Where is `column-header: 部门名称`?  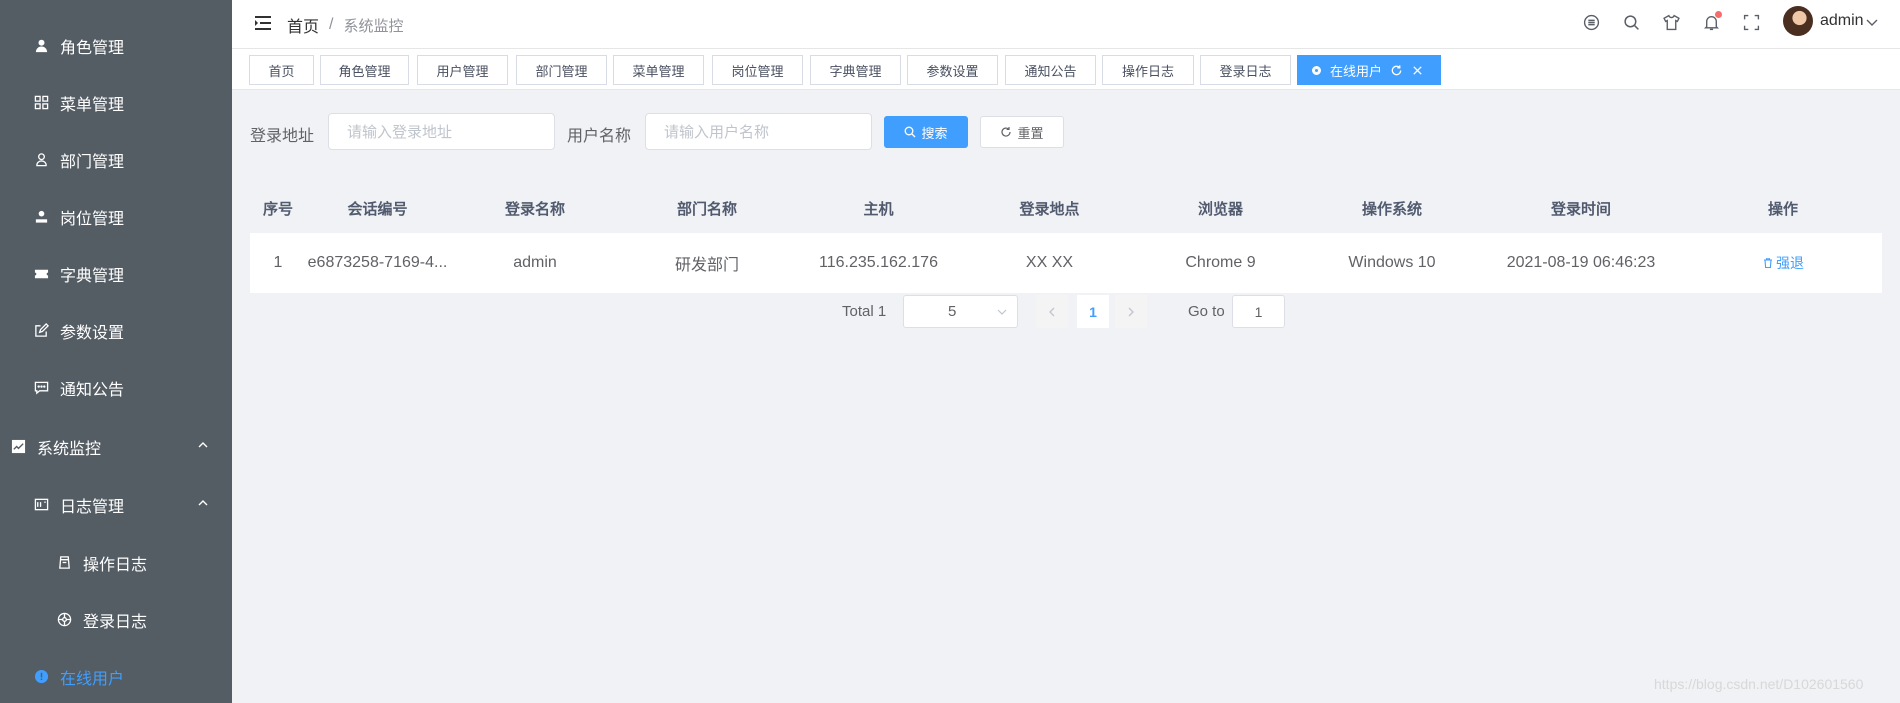
column-header: 部门名称 is located at coordinates (706, 209).